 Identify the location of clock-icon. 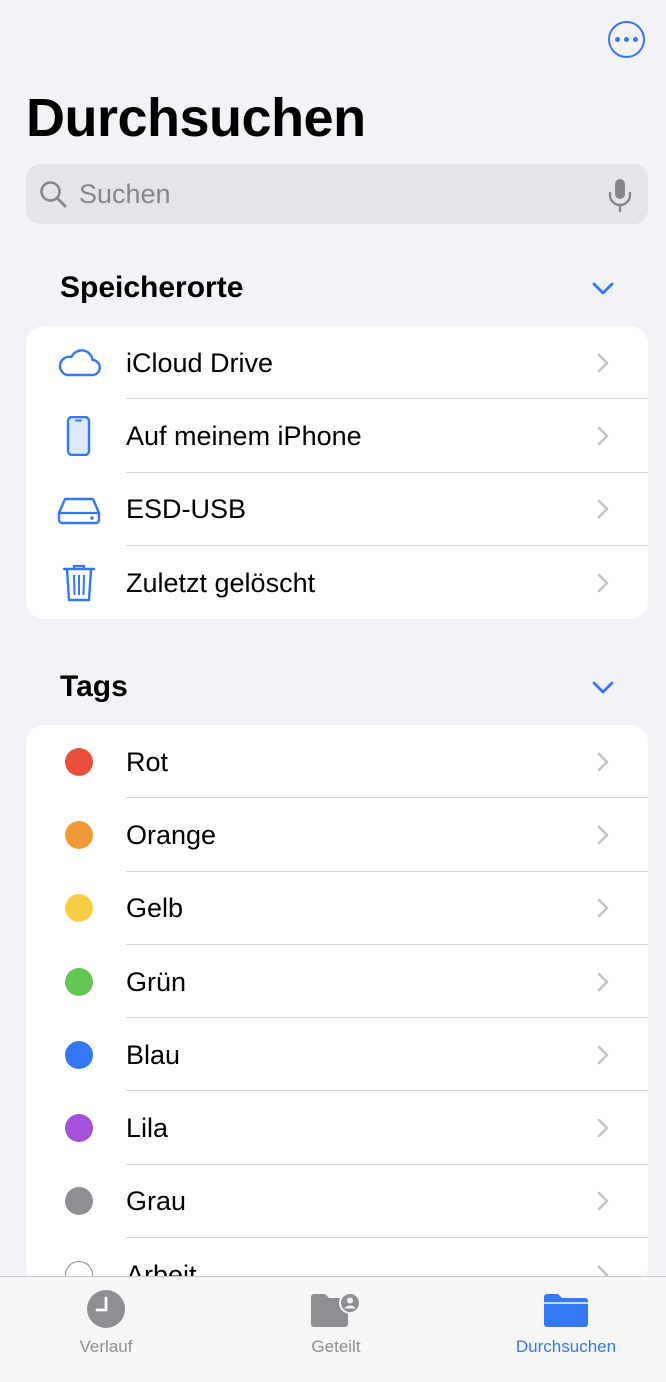
(106, 1309).